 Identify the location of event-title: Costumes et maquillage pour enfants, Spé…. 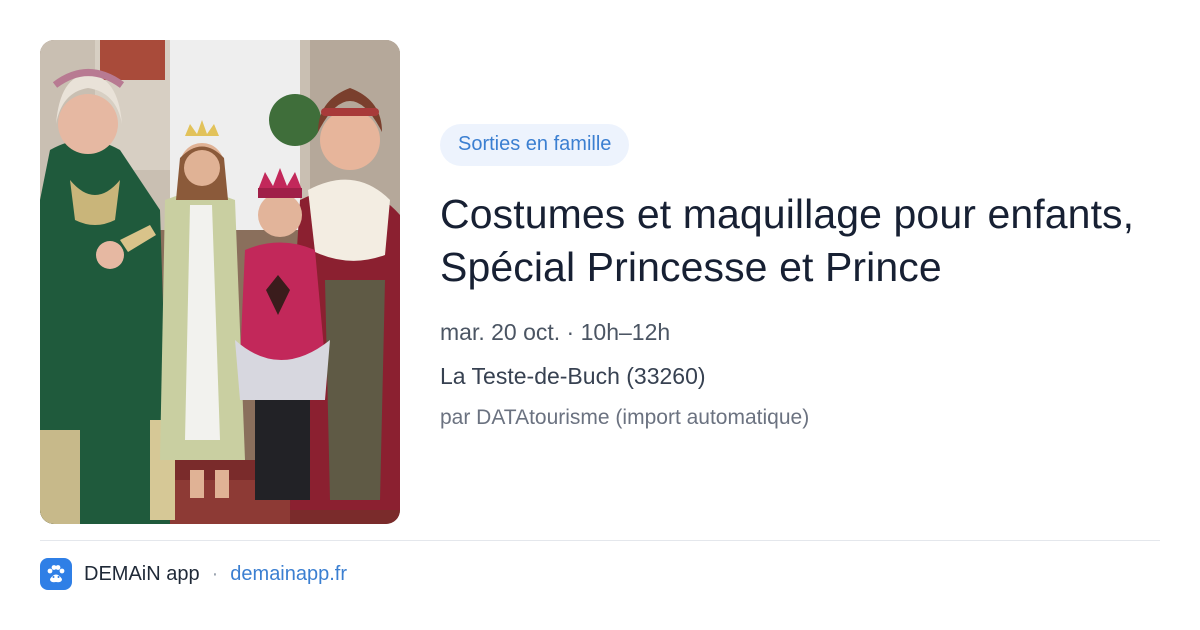
(810, 241).